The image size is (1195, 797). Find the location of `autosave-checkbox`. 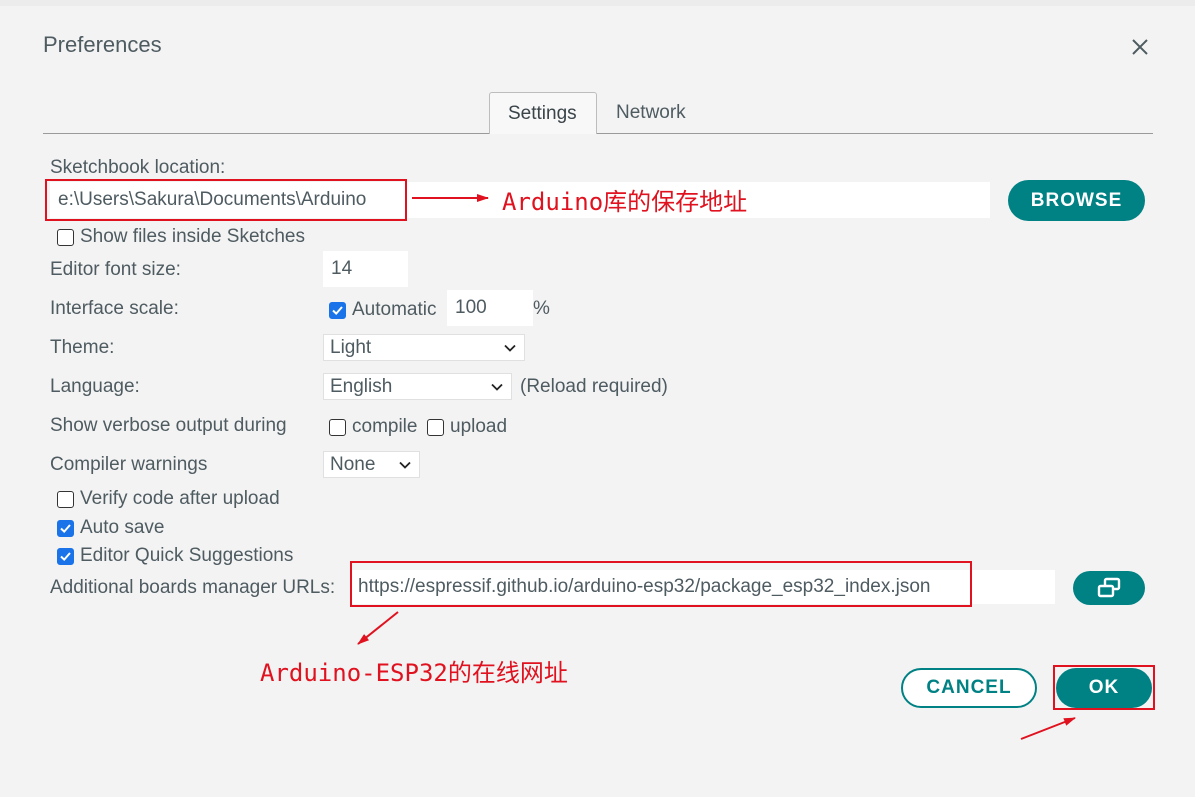

autosave-checkbox is located at coordinates (65, 528).